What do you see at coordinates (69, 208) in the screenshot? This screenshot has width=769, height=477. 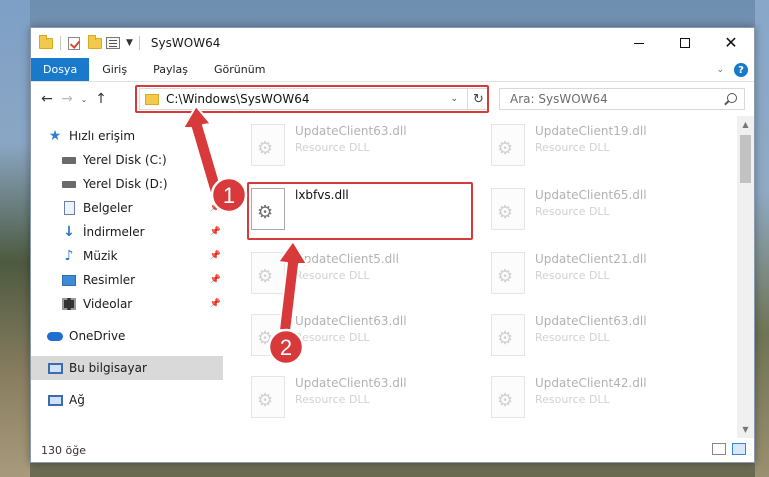 I see `document-icon` at bounding box center [69, 208].